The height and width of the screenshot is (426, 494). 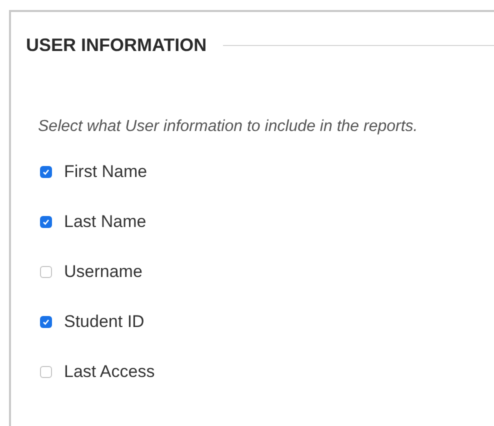 I want to click on instructions-text: Select what User information to include in the reports., so click(x=228, y=127).